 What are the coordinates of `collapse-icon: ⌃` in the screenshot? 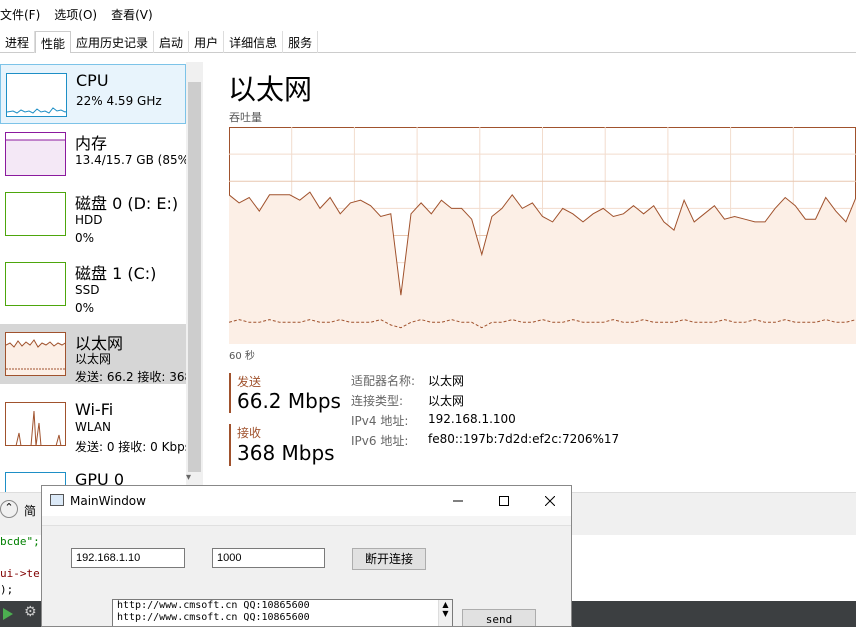 It's located at (9, 509).